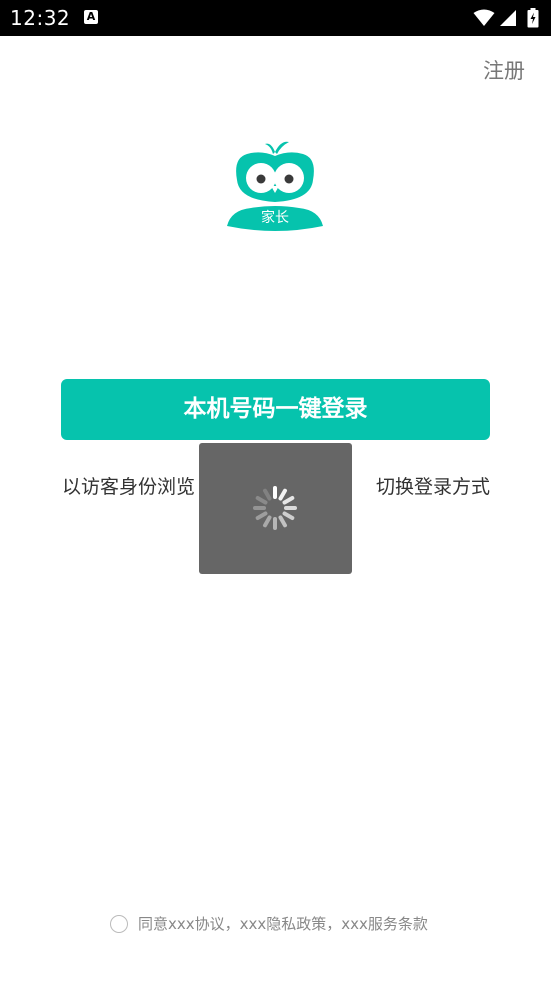 The height and width of the screenshot is (981, 551). Describe the element at coordinates (91, 17) in the screenshot. I see `notification-a-icon: A` at that location.